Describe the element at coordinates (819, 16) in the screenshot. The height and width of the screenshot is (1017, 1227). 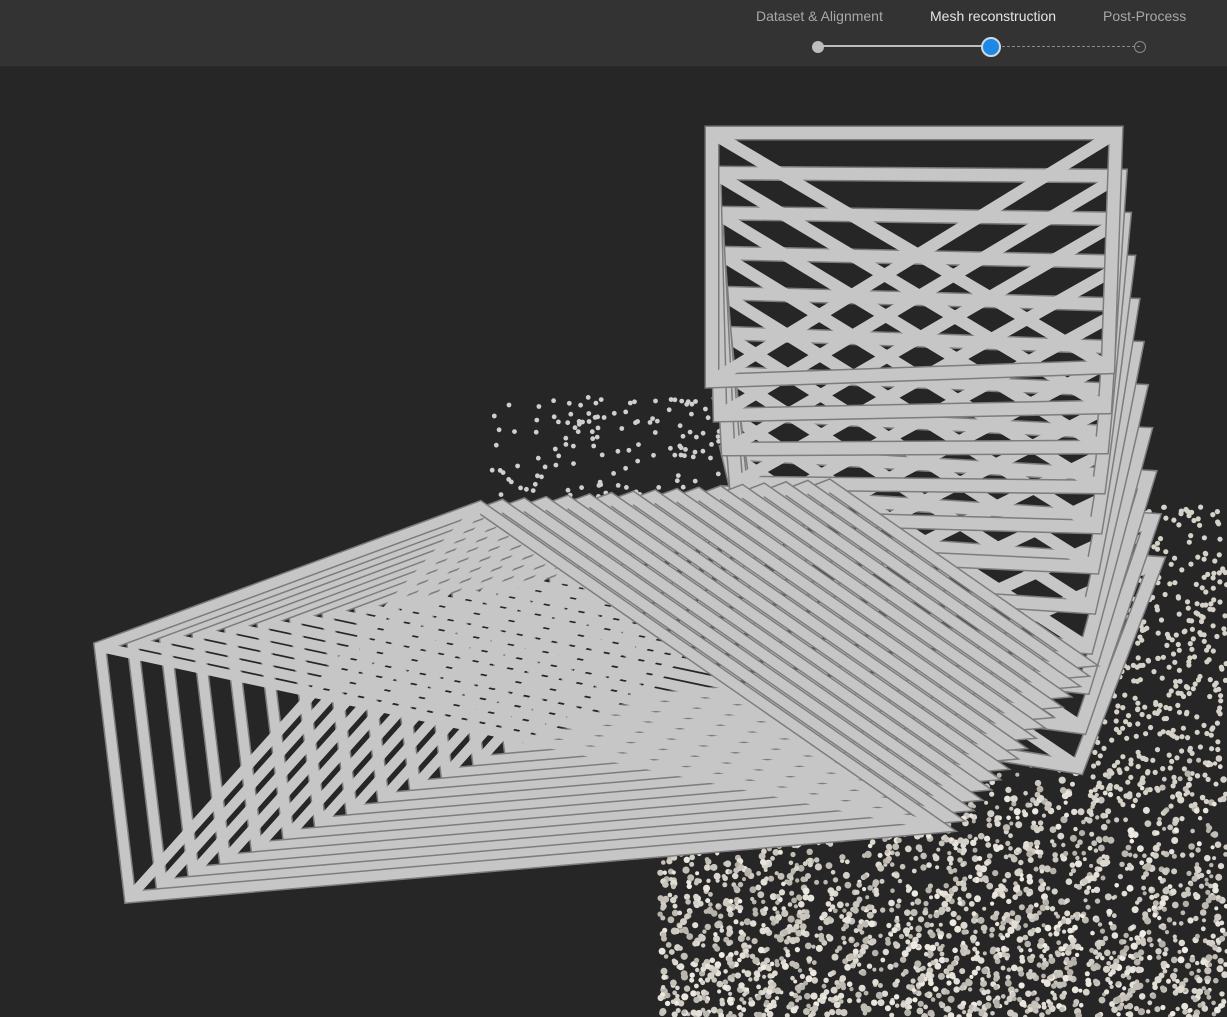
I see `step-dataset-alignment-label: Dataset & Alignment` at that location.